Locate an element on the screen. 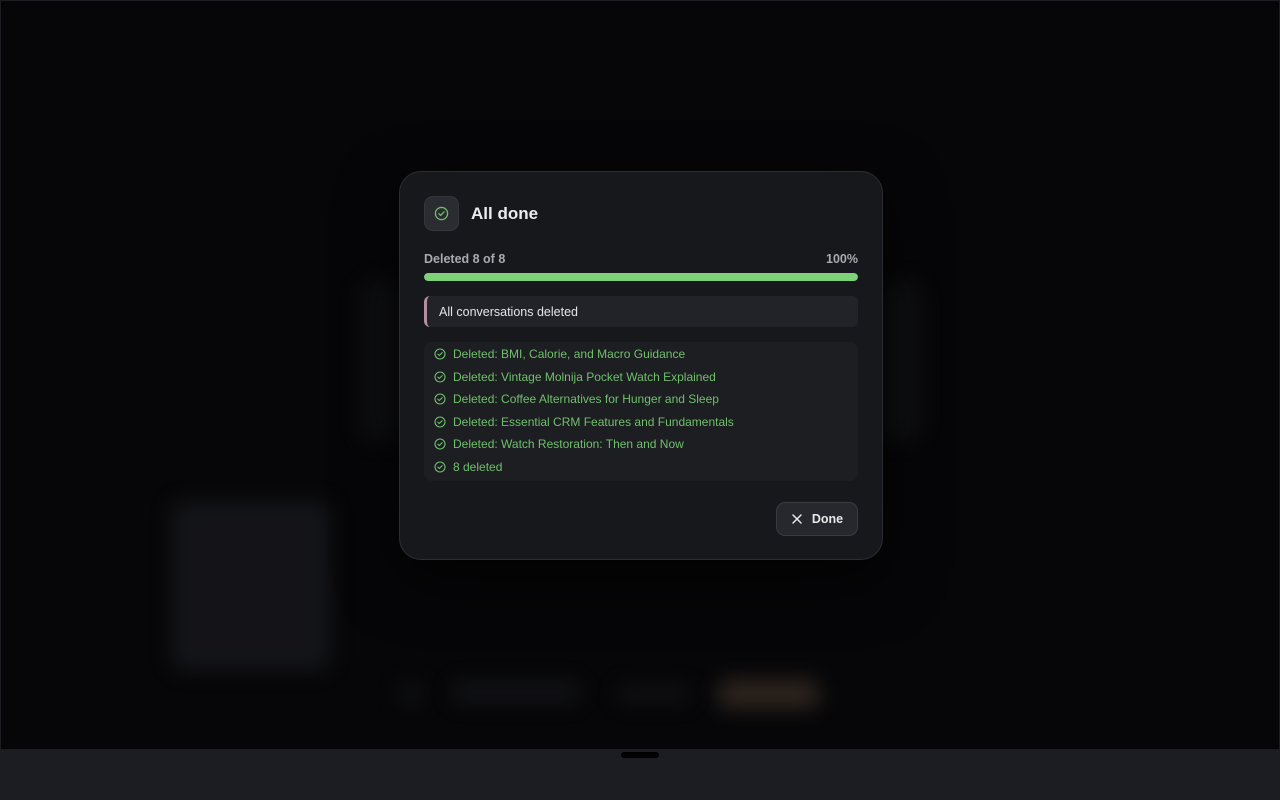 This screenshot has height=800, width=1280. close-icon is located at coordinates (797, 519).